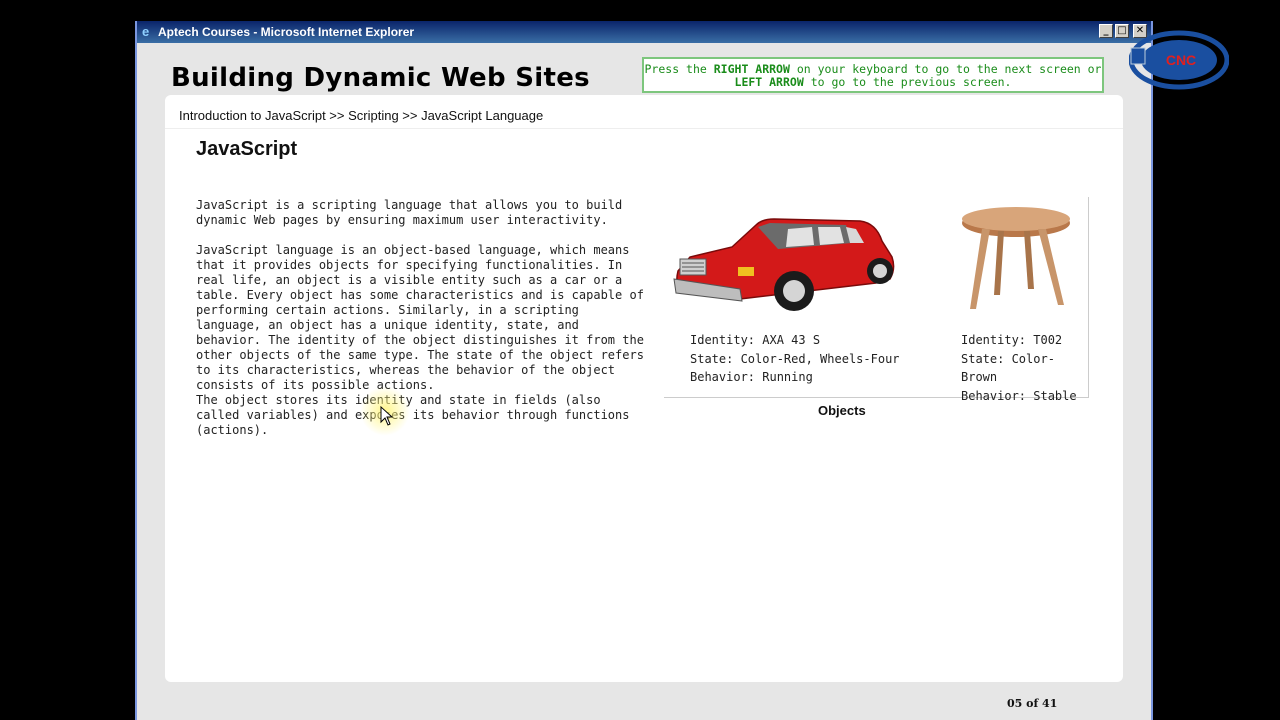 Image resolution: width=1280 pixels, height=720 pixels. Describe the element at coordinates (380, 78) in the screenshot. I see `course-title: Building Dynamic Web Sites` at that location.